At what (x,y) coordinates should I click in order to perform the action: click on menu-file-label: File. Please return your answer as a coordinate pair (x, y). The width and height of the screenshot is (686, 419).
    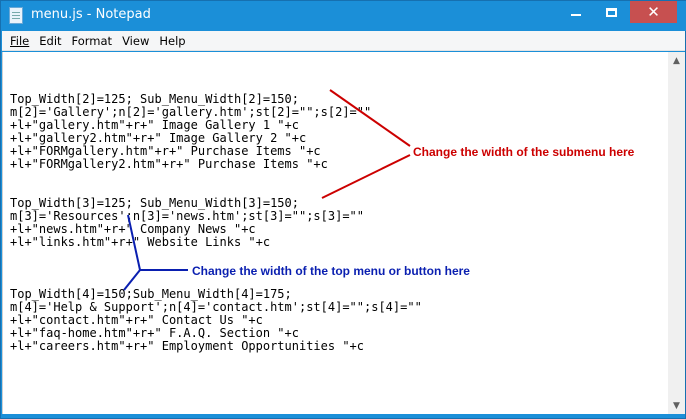
    Looking at the image, I should click on (20, 40).